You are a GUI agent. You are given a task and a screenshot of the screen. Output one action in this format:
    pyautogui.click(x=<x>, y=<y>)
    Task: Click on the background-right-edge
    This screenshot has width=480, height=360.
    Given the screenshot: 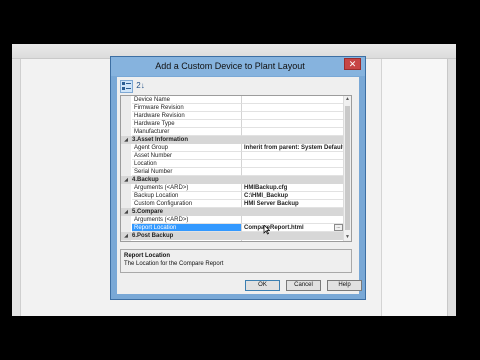 What is the action you would take?
    pyautogui.click(x=451, y=187)
    